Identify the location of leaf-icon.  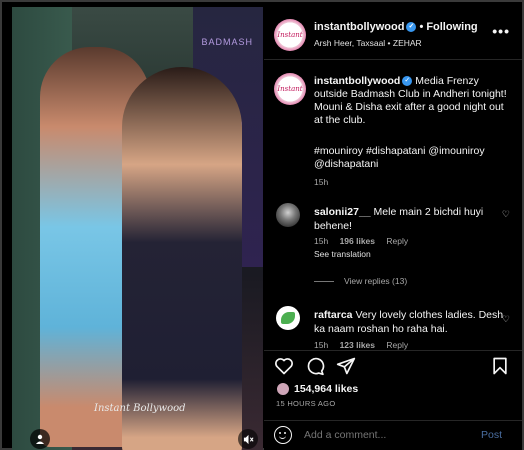
(288, 318).